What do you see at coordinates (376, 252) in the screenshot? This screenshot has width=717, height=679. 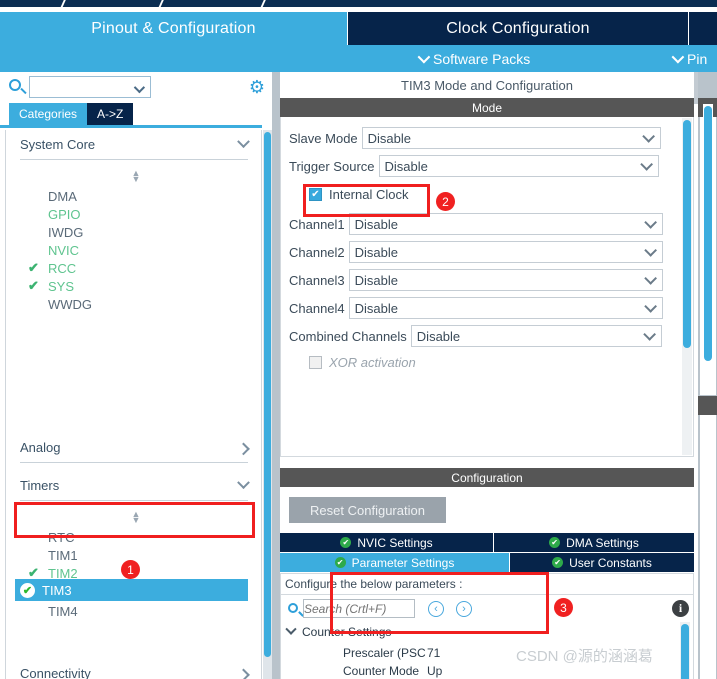 I see `channel2-value: Disable` at bounding box center [376, 252].